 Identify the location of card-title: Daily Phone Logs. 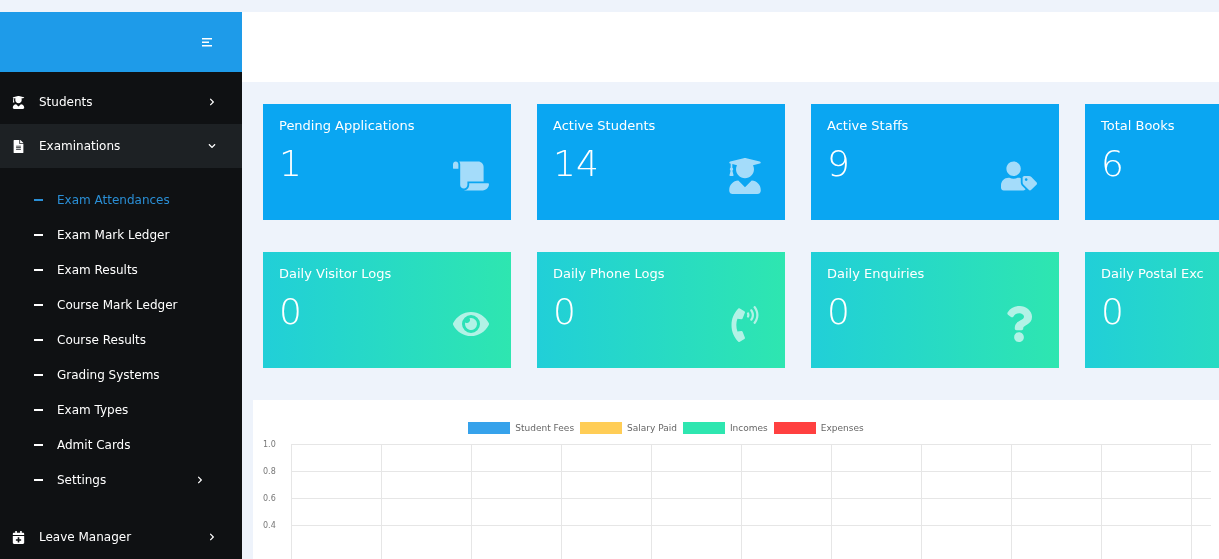
(609, 273).